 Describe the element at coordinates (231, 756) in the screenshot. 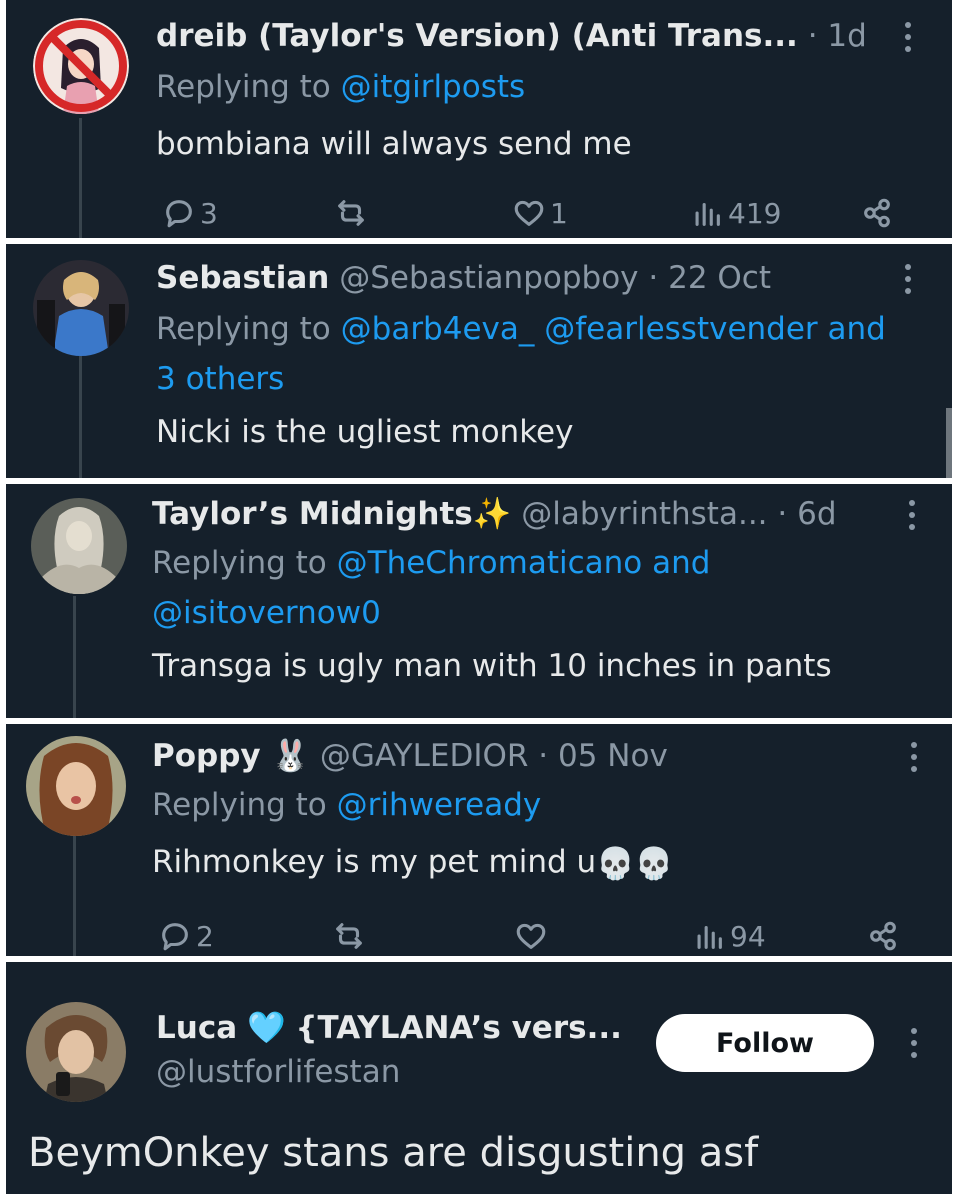

I see `author-name: Poppy 🐰` at that location.